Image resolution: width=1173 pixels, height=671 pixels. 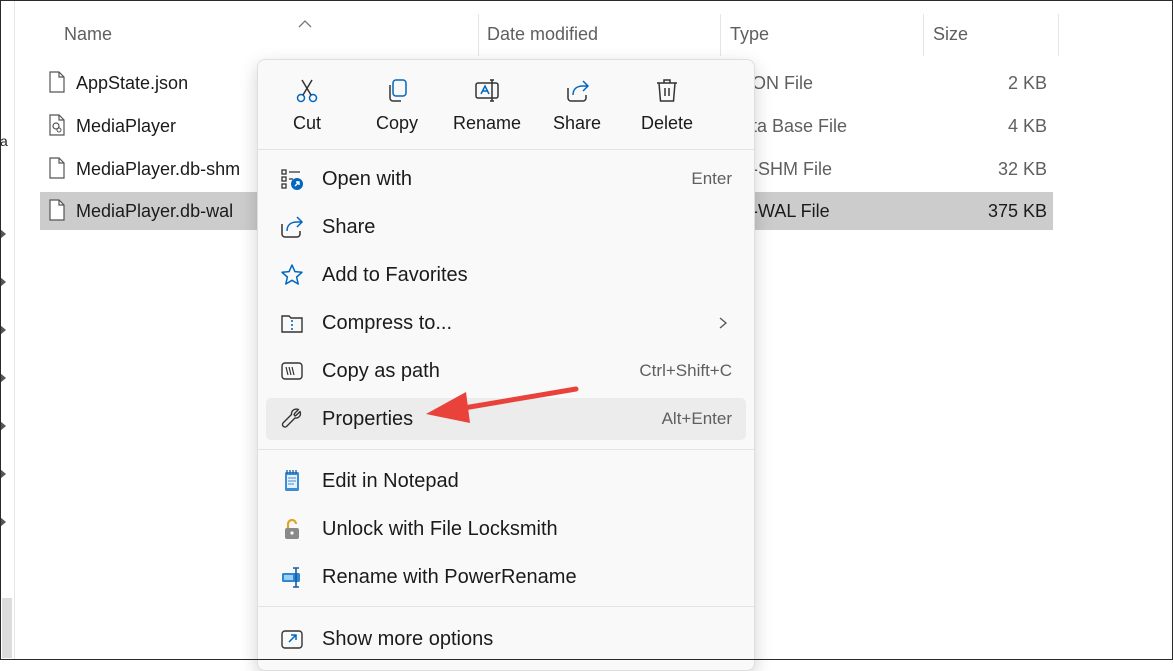 What do you see at coordinates (368, 419) in the screenshot?
I see `menu-item-label: Properties` at bounding box center [368, 419].